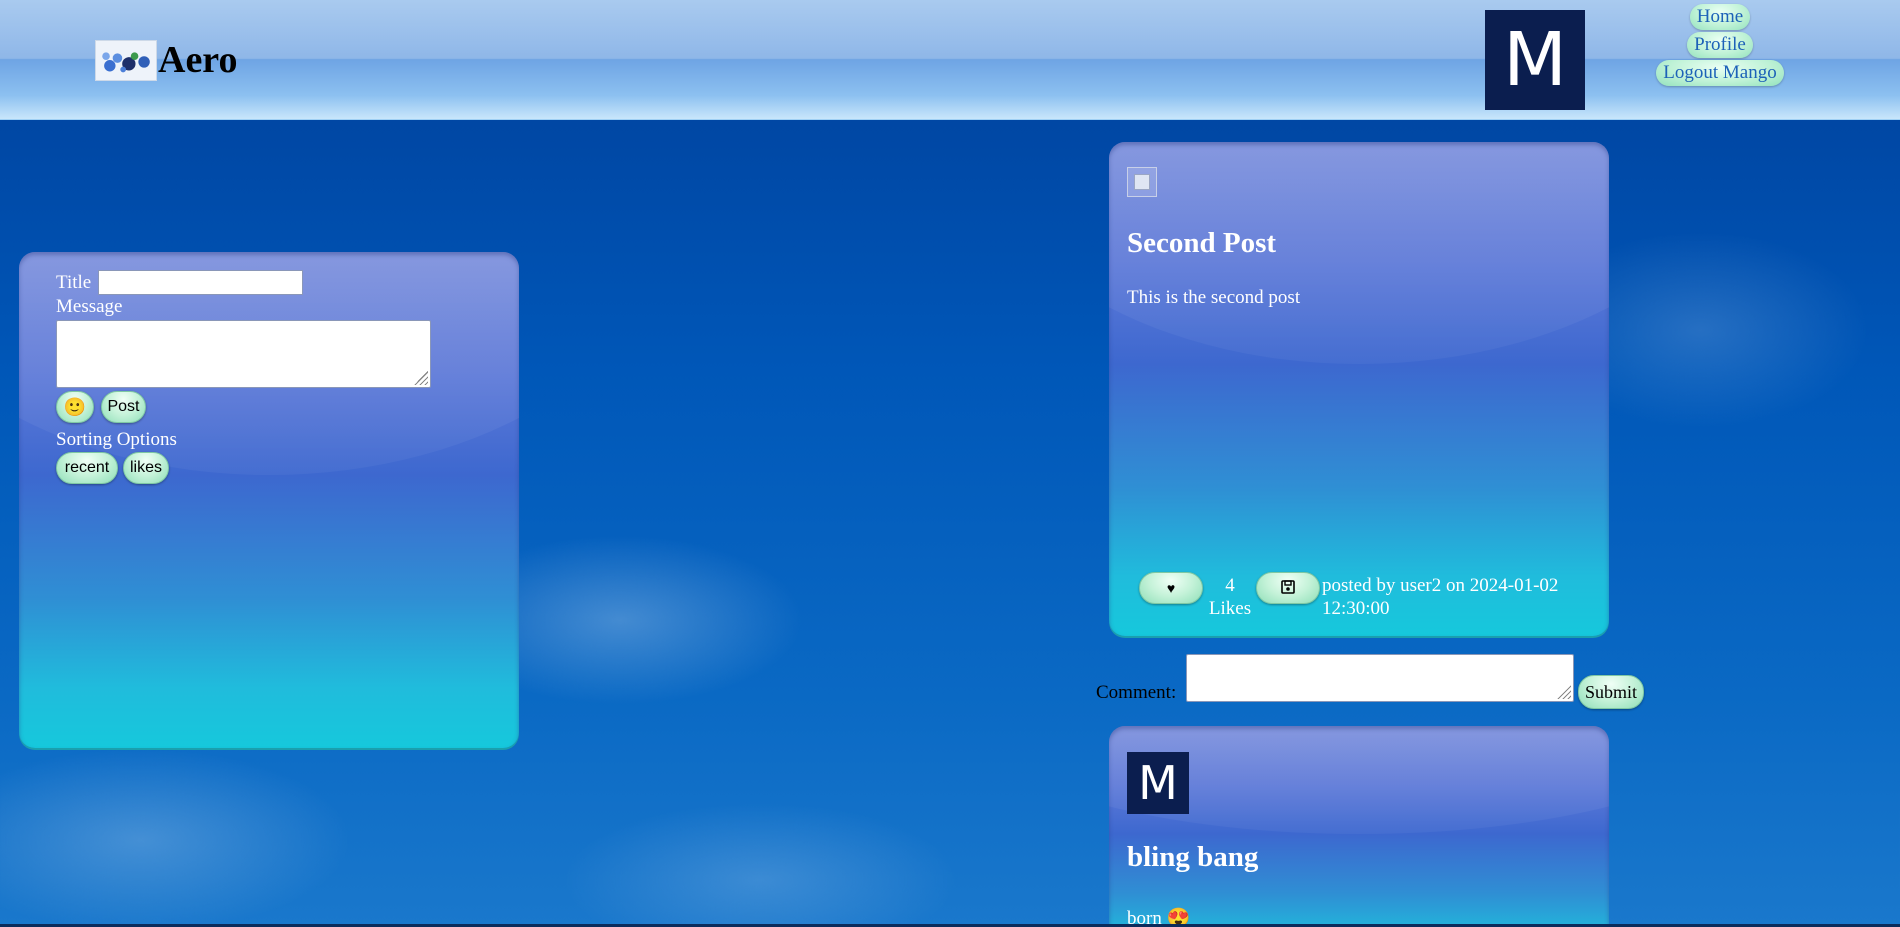 The height and width of the screenshot is (927, 1900). Describe the element at coordinates (1230, 597) in the screenshot. I see `like-count: 4 Likes` at that location.